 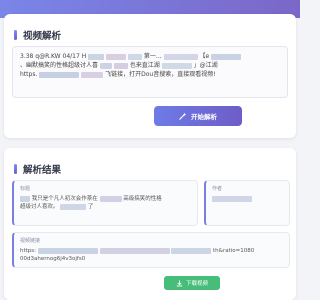 I want to click on start-parse-button: 开始解析, so click(x=198, y=116).